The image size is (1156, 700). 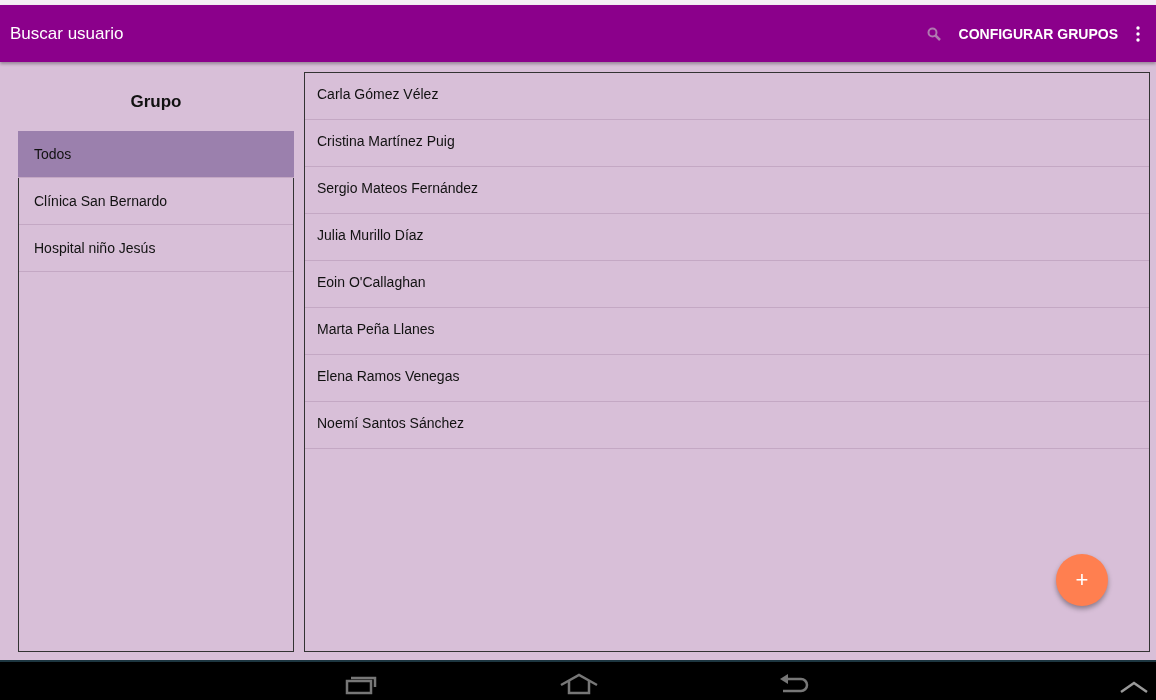 I want to click on user-item: Carla Gómez Vélez, so click(x=727, y=96).